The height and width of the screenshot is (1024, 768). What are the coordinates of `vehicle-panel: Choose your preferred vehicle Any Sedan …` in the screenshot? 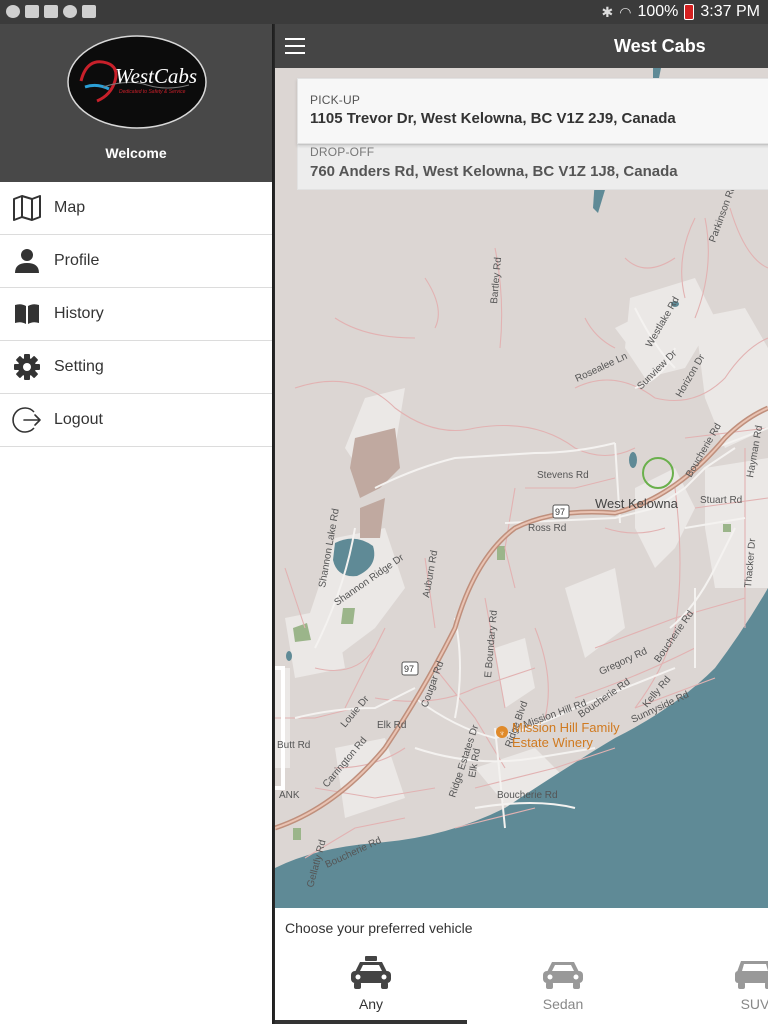 It's located at (521, 966).